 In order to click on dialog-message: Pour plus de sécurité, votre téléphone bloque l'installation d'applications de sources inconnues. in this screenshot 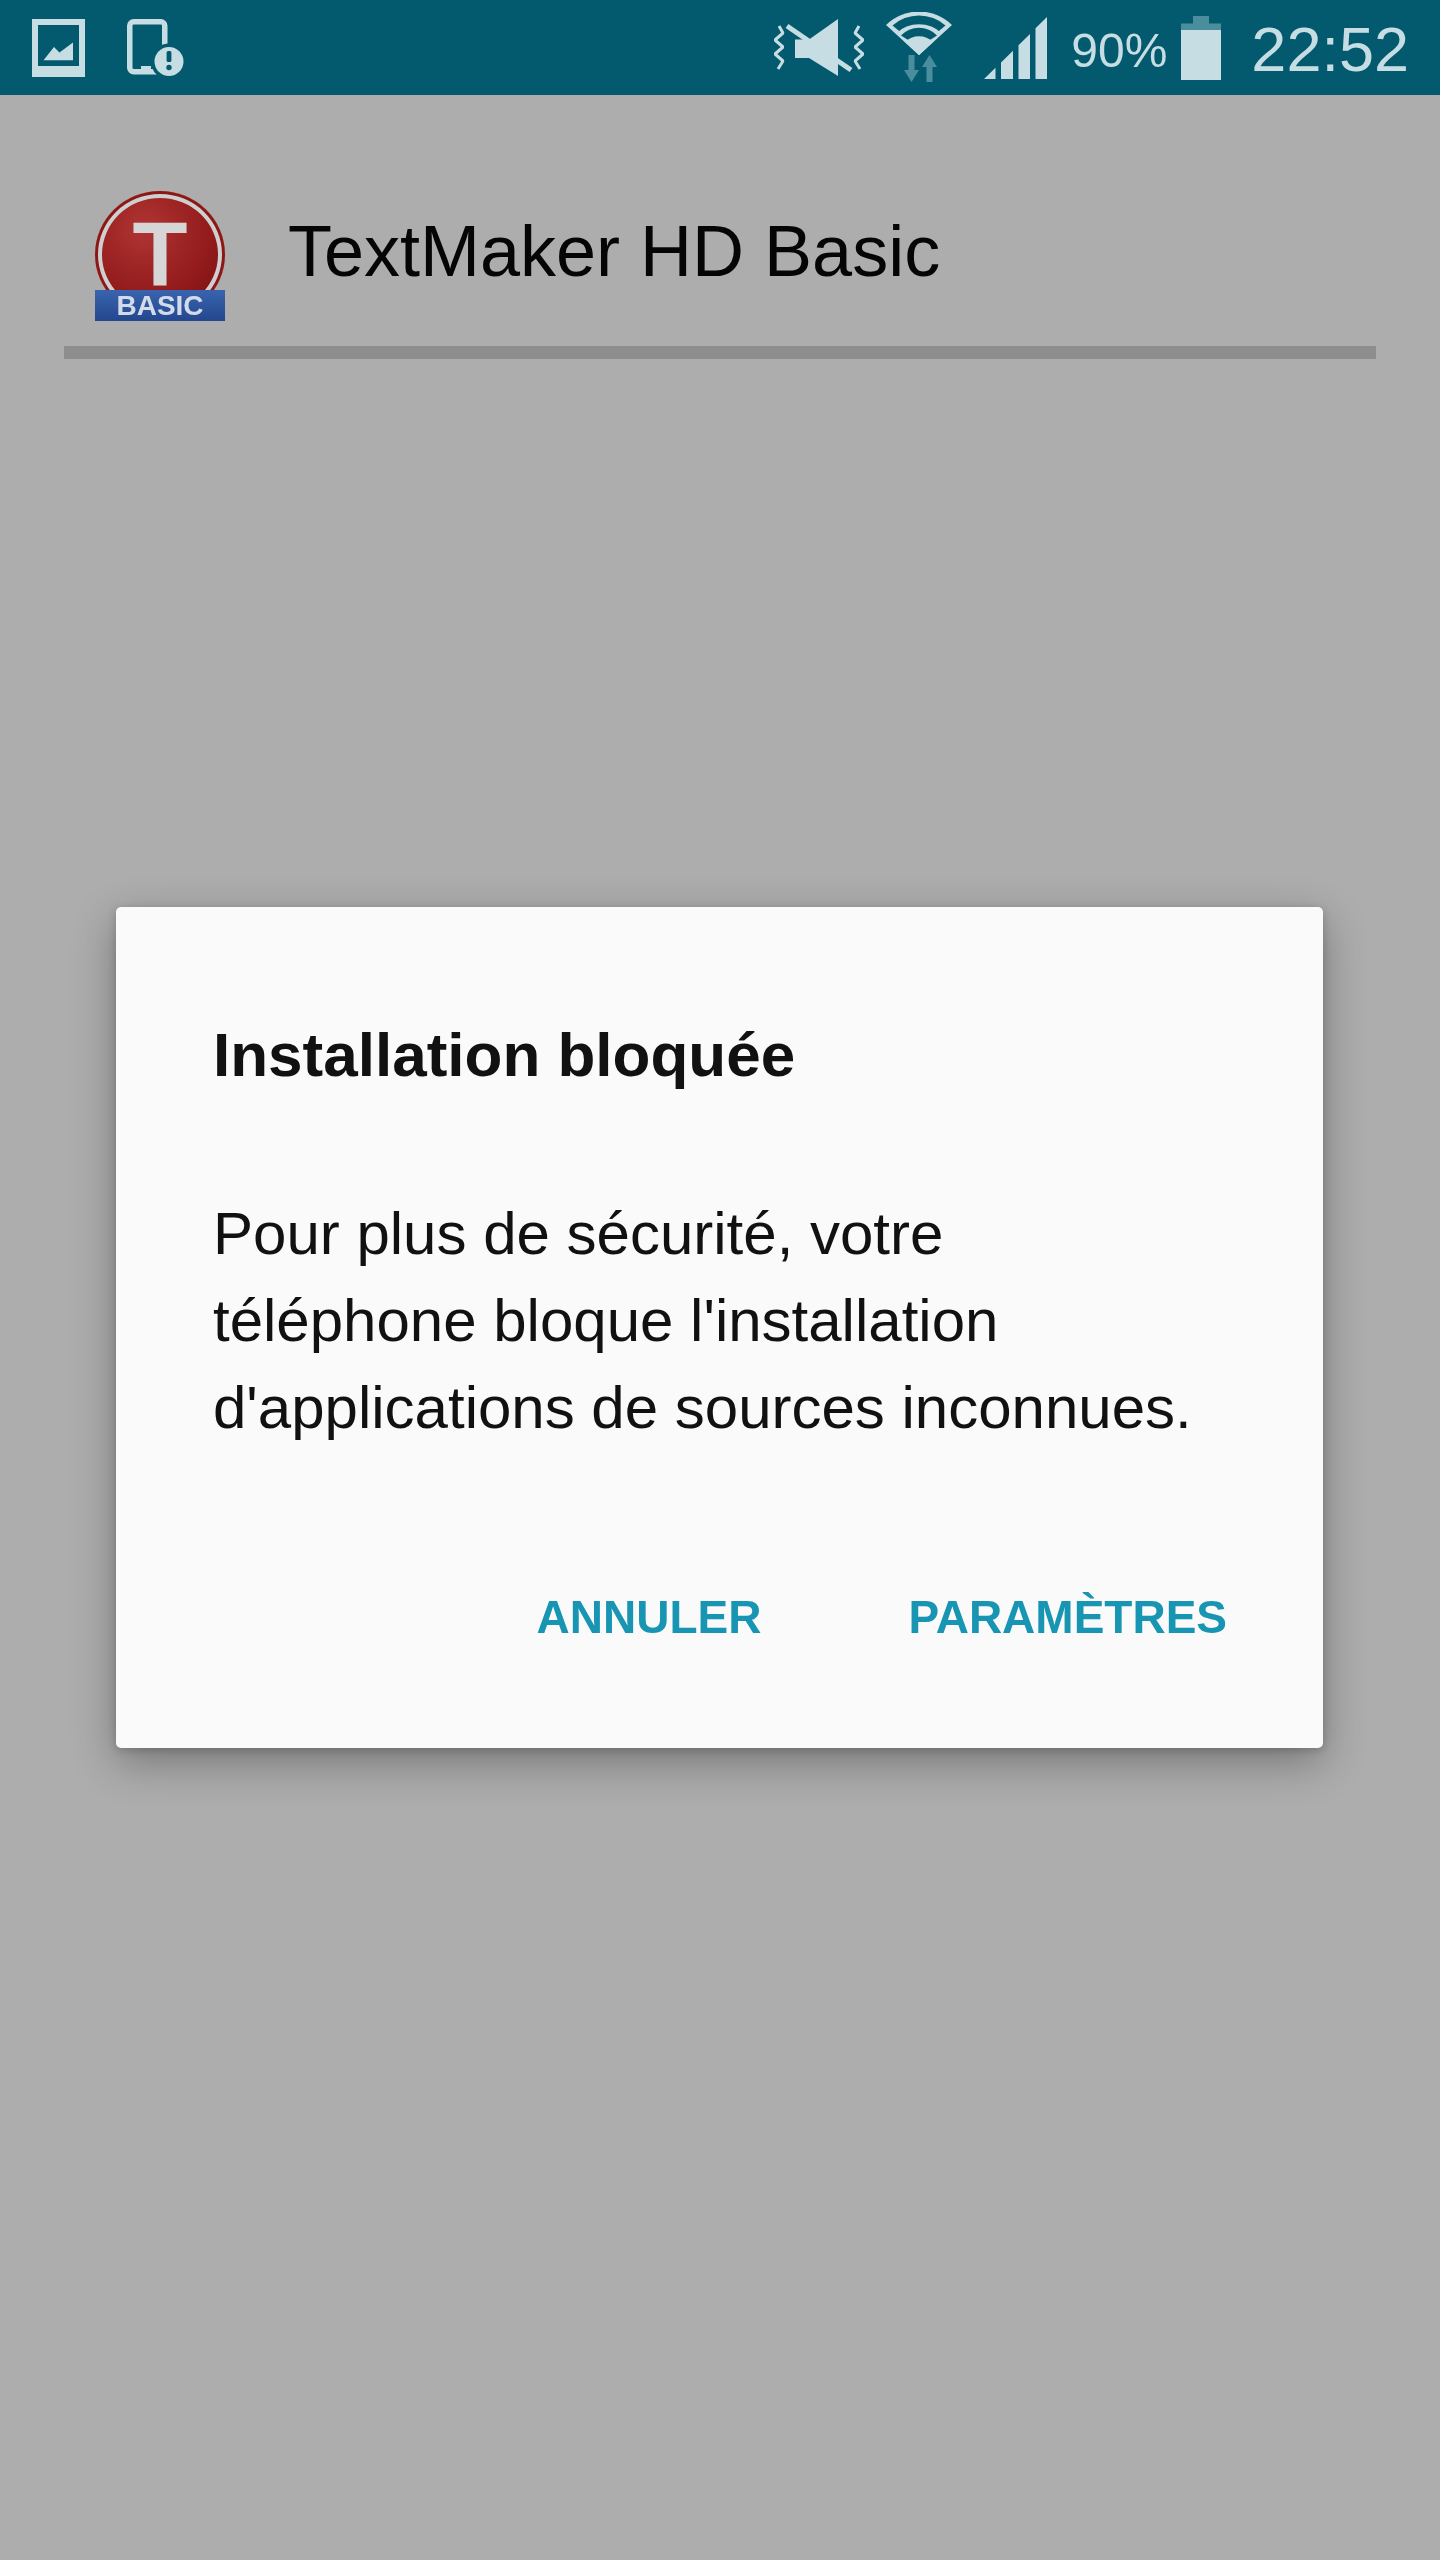, I will do `click(703, 1321)`.